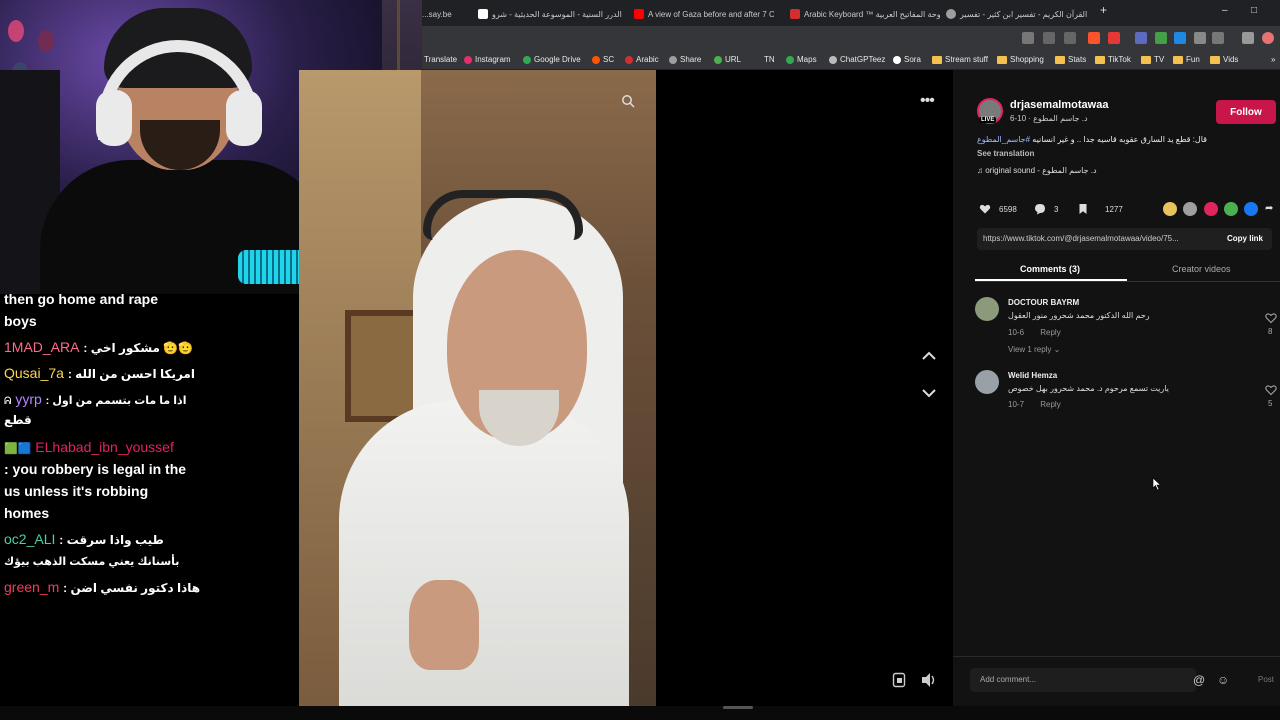 The image size is (1280, 720). What do you see at coordinates (1049, 118) in the screenshot?
I see `creator-subtitle: د. جاسم المطوع · 10-6` at bounding box center [1049, 118].